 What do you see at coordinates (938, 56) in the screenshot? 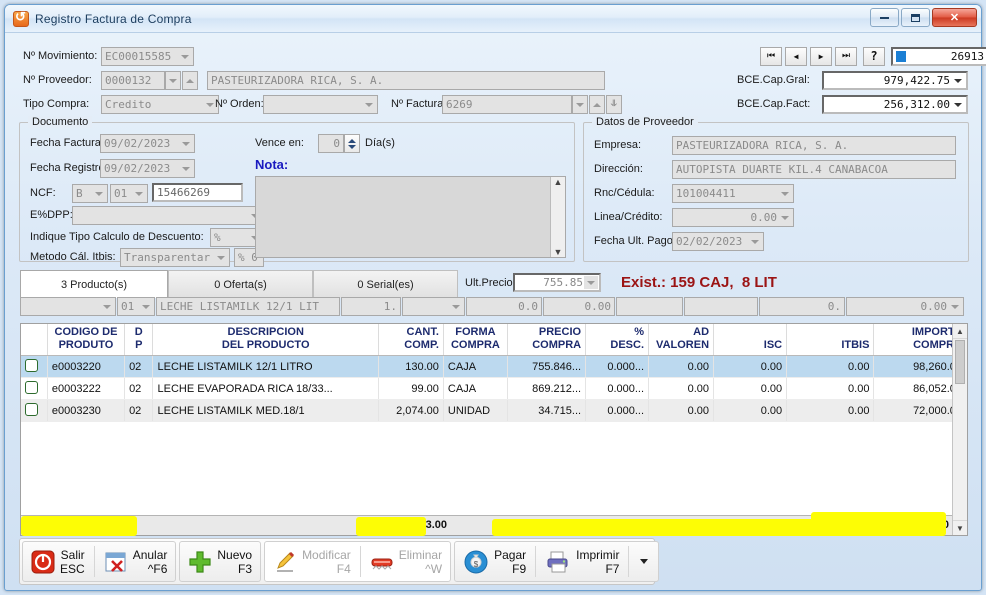
I see `record-number-field: 26913` at bounding box center [938, 56].